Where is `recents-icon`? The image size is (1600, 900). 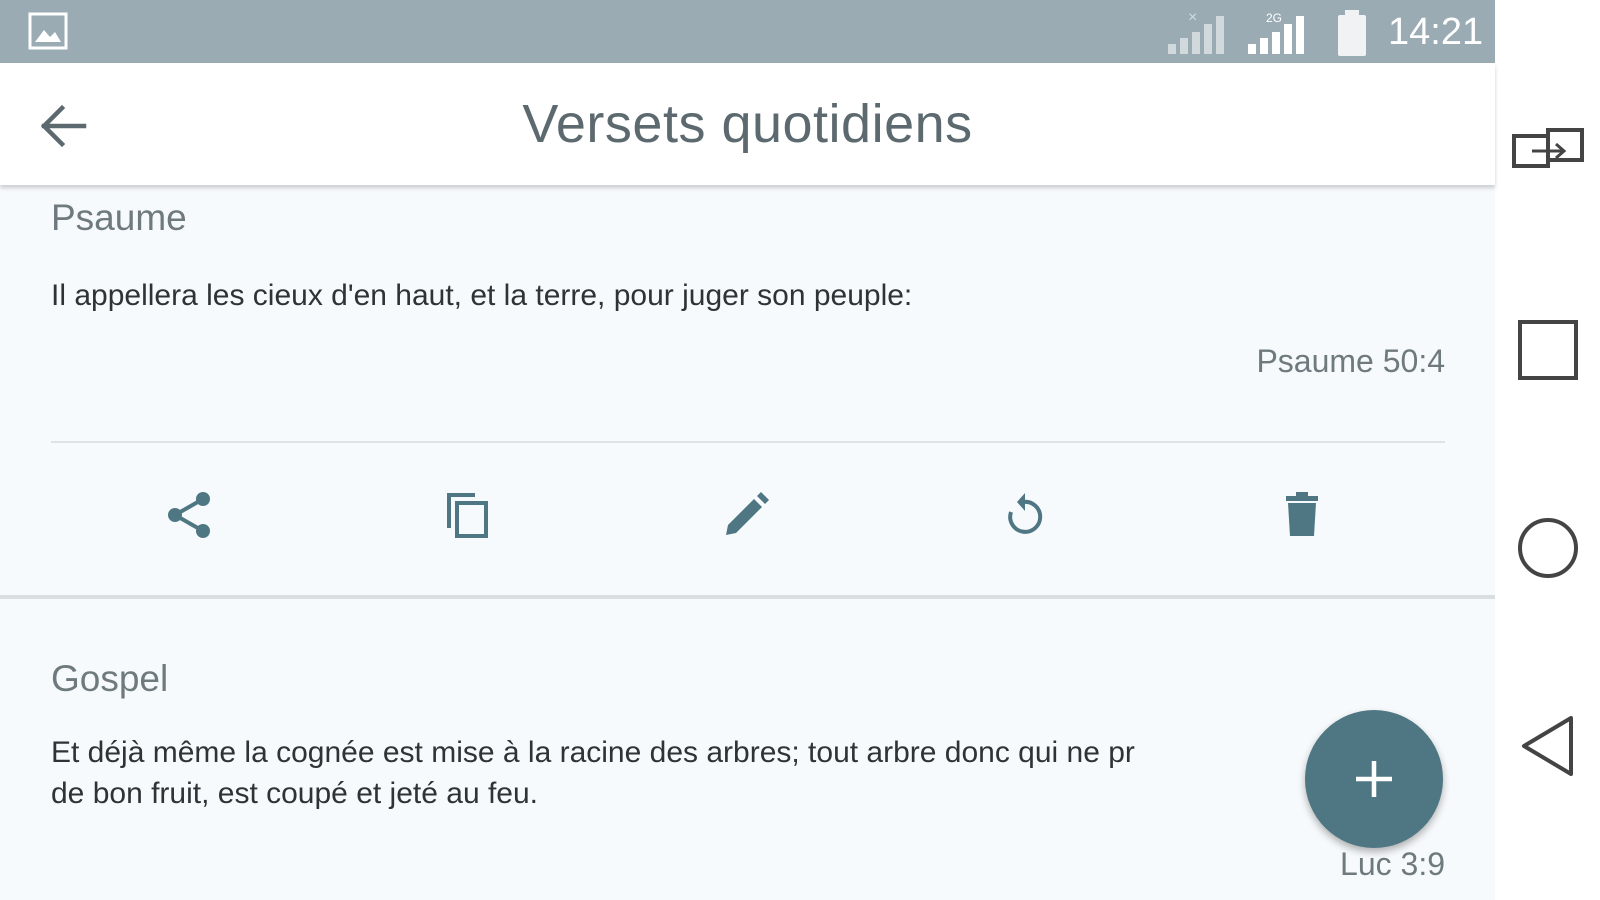 recents-icon is located at coordinates (1547, 350).